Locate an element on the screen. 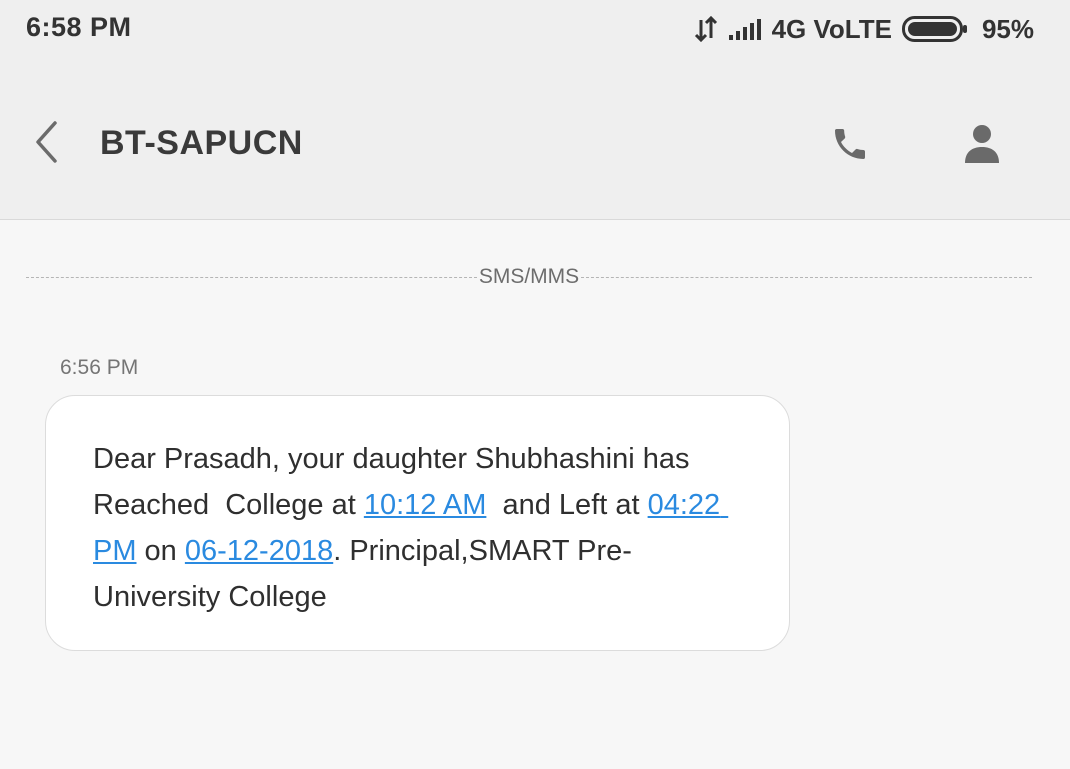 Image resolution: width=1070 pixels, height=769 pixels. status-indicators: 4G VoLTE 95% is located at coordinates (864, 29).